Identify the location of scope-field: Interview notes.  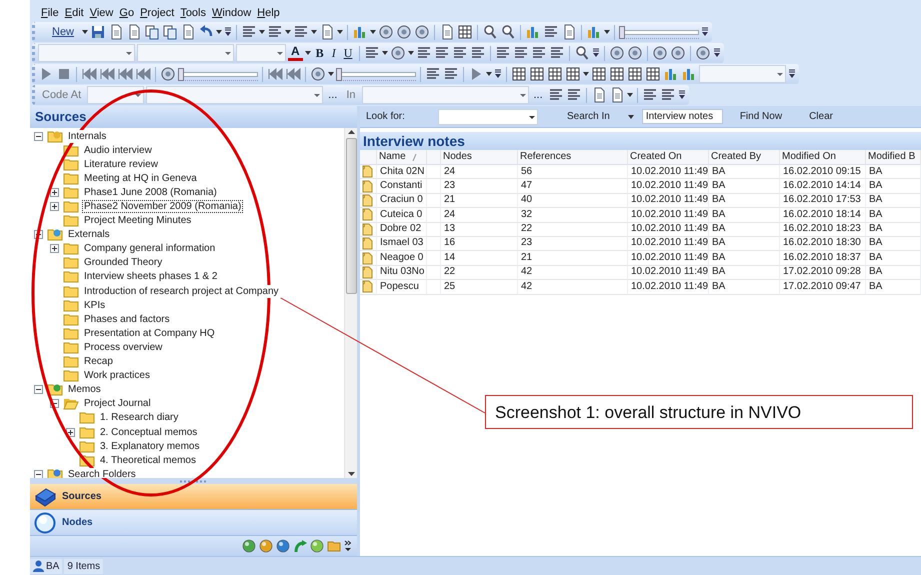
(682, 116).